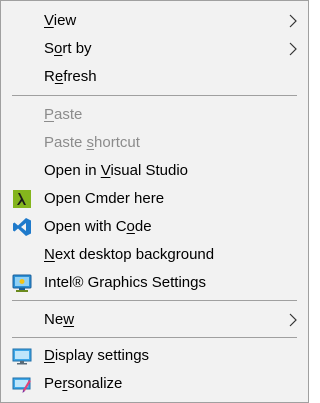 This screenshot has height=403, width=320. Describe the element at coordinates (22, 384) in the screenshot. I see `personalize-icon` at that location.